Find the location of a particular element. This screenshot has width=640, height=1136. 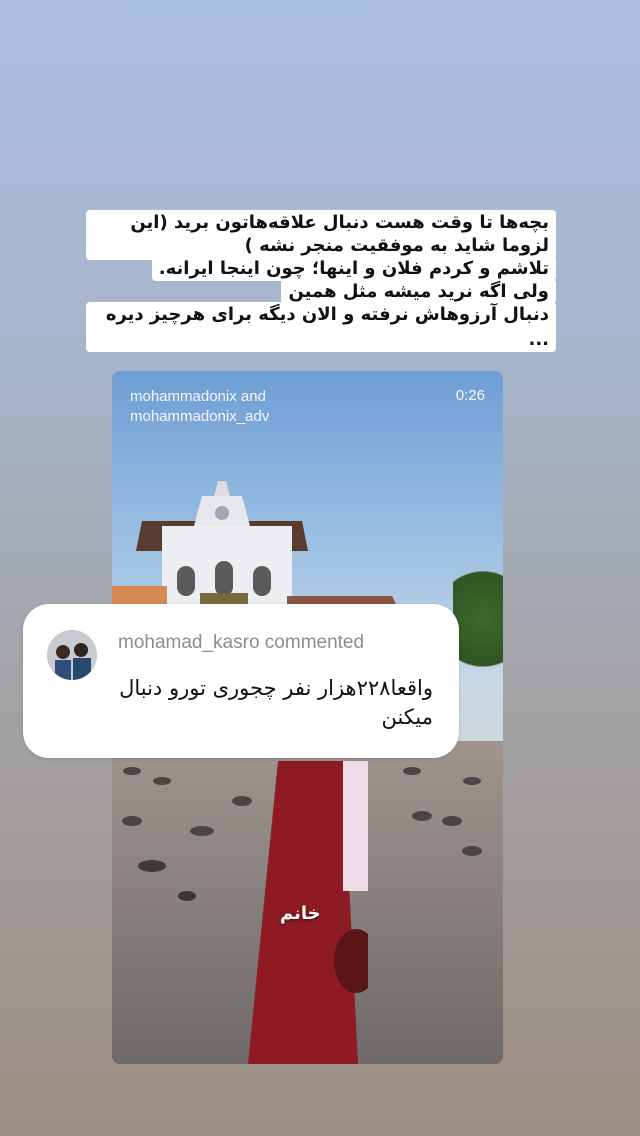

video-duration: 0:26 is located at coordinates (470, 395).